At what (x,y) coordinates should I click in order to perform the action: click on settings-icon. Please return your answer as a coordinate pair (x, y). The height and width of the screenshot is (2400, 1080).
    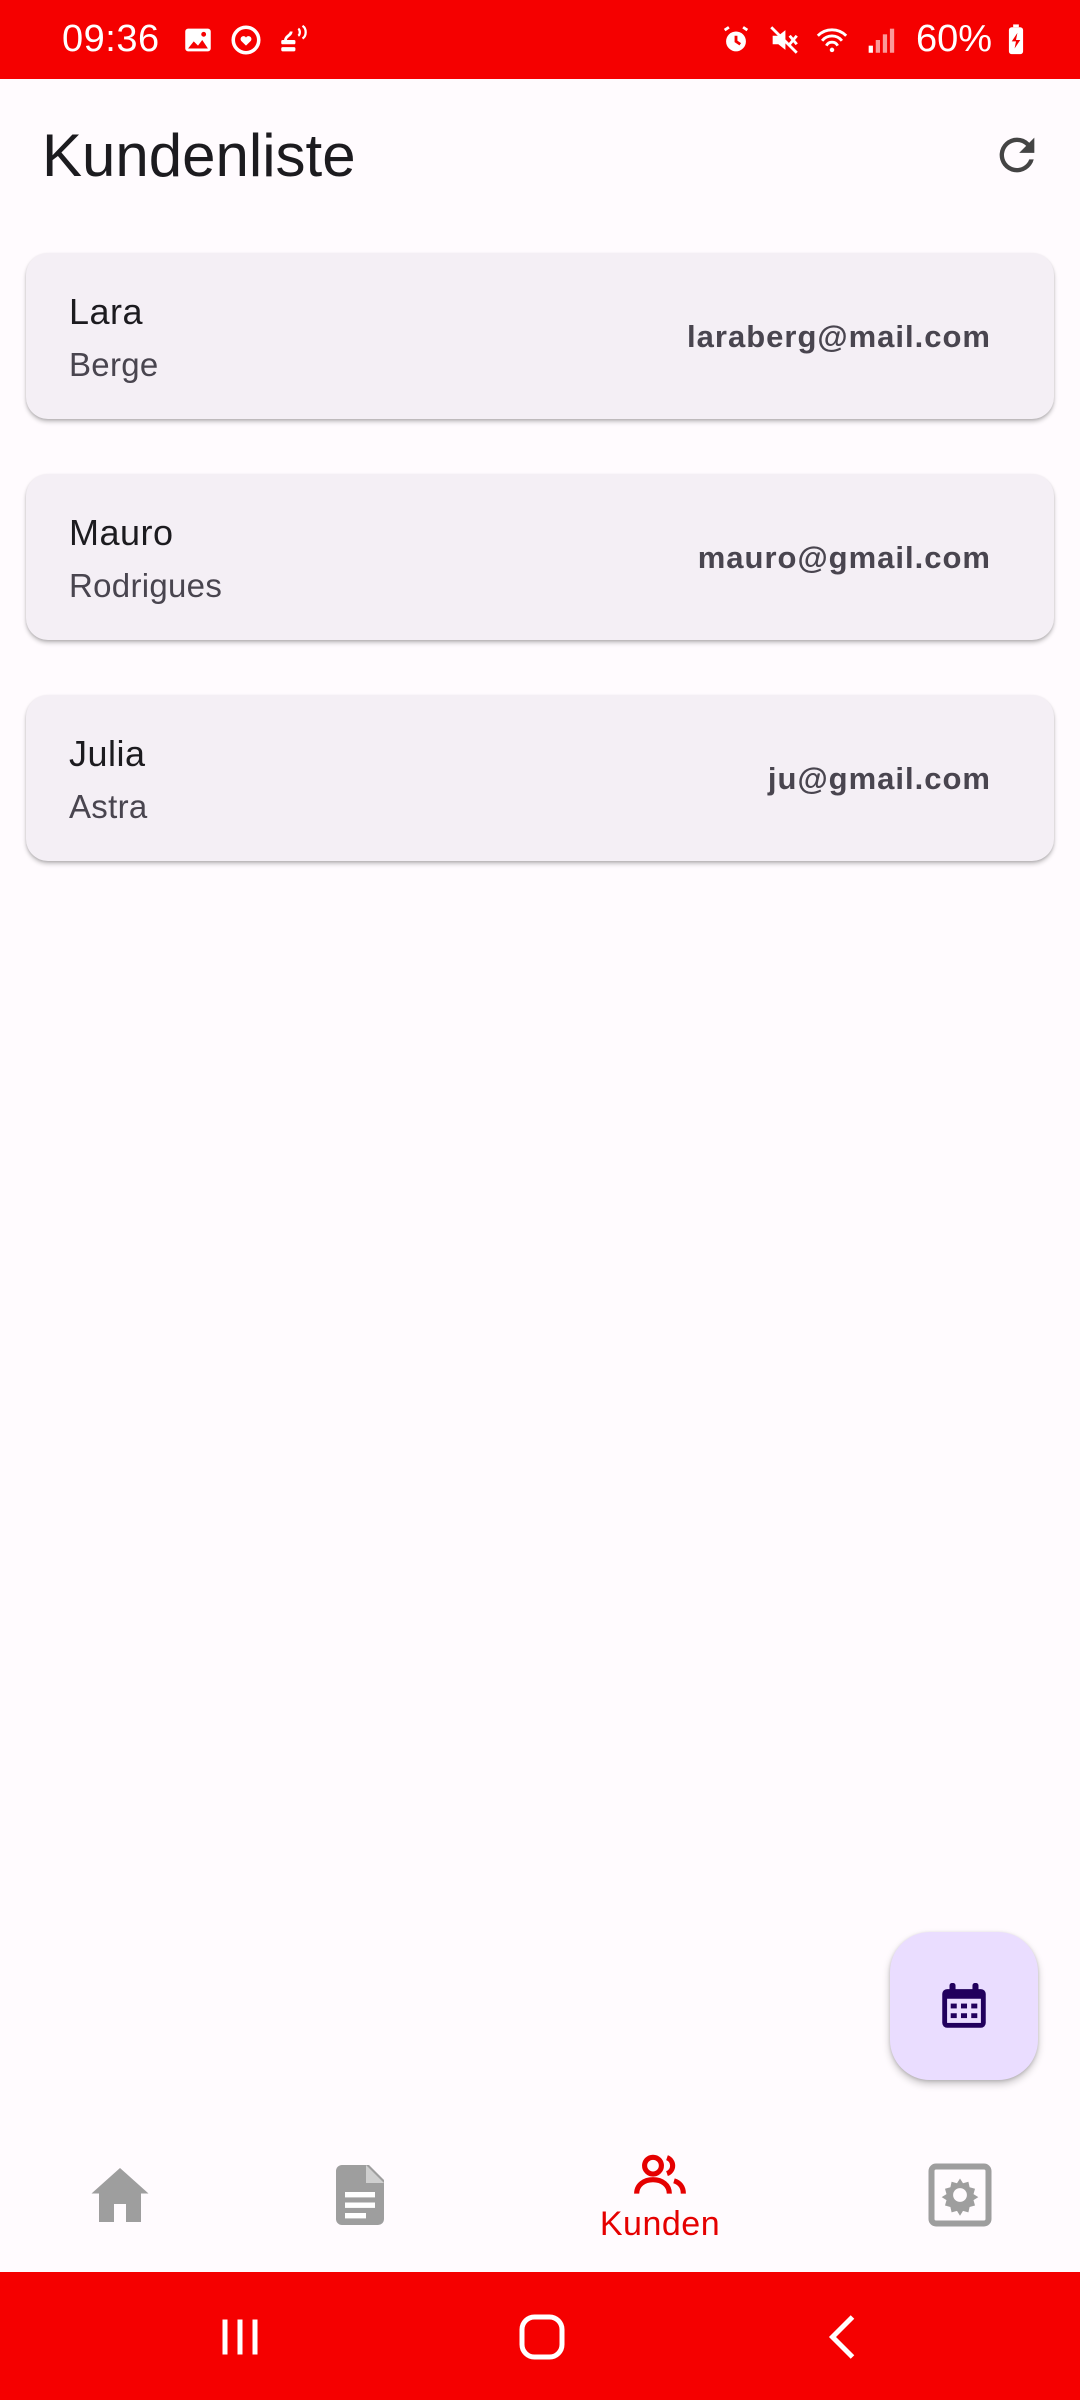
    Looking at the image, I should click on (960, 2195).